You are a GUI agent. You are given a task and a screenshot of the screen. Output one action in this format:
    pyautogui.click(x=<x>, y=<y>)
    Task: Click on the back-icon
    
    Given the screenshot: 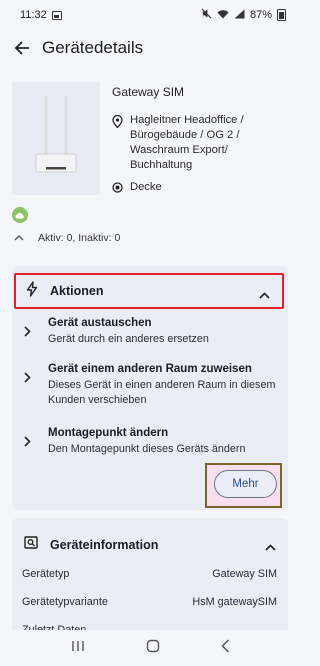 What is the action you would take?
    pyautogui.click(x=225, y=648)
    